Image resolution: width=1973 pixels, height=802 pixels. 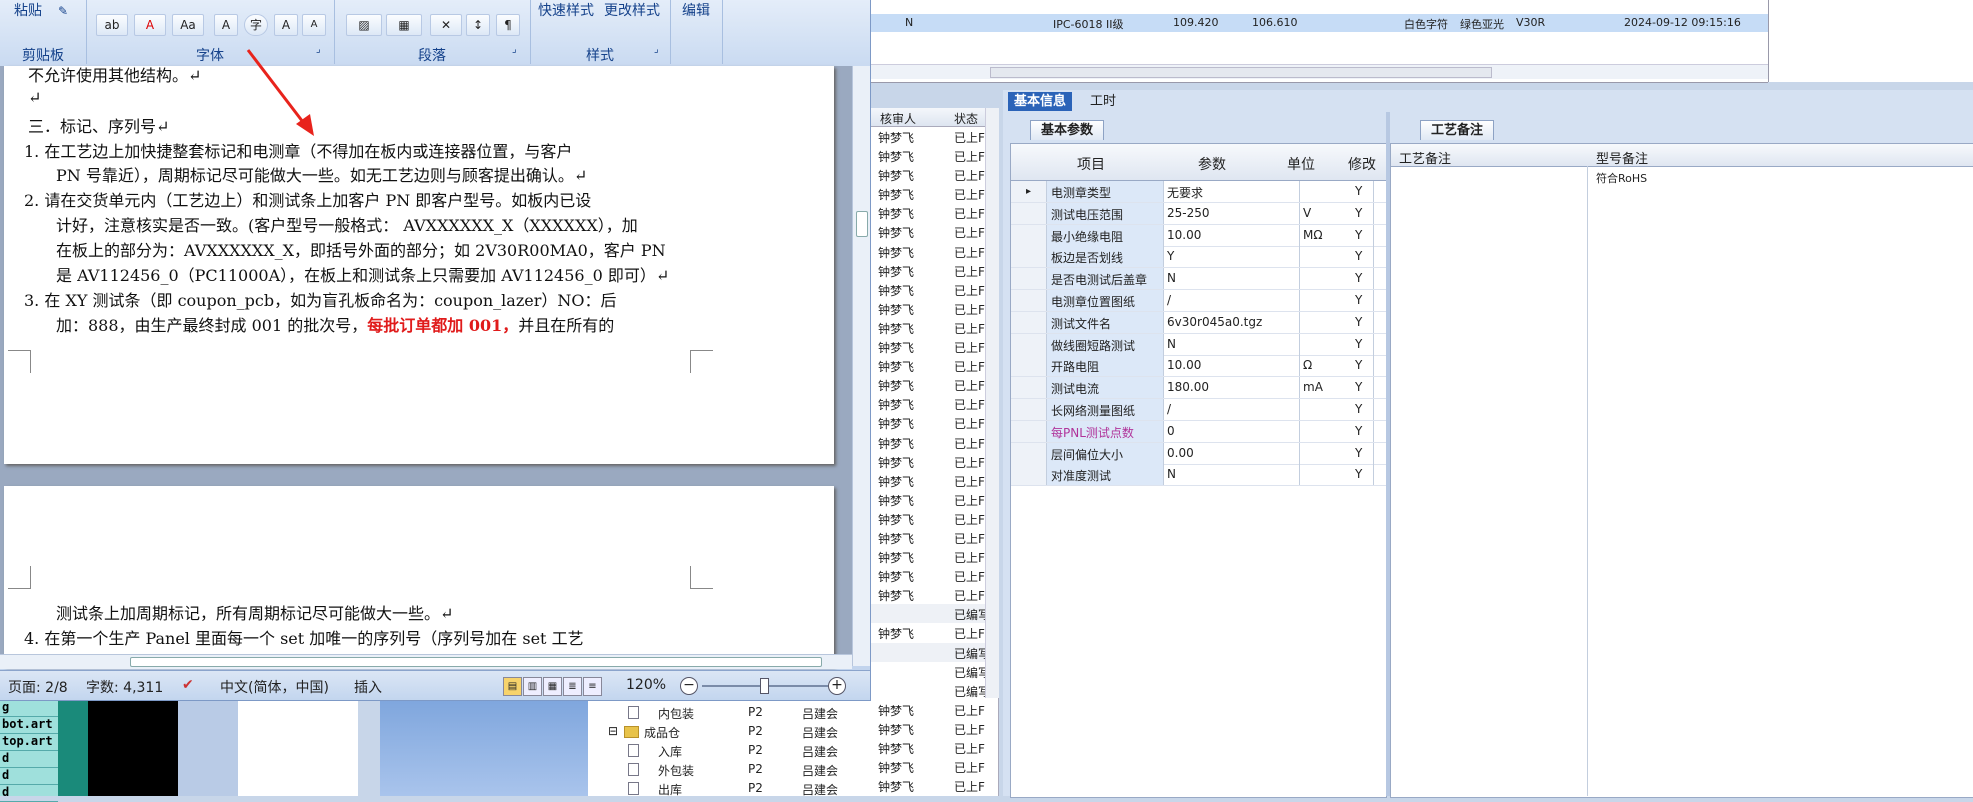 I want to click on word-count: 字数: 4,311, so click(x=124, y=687).